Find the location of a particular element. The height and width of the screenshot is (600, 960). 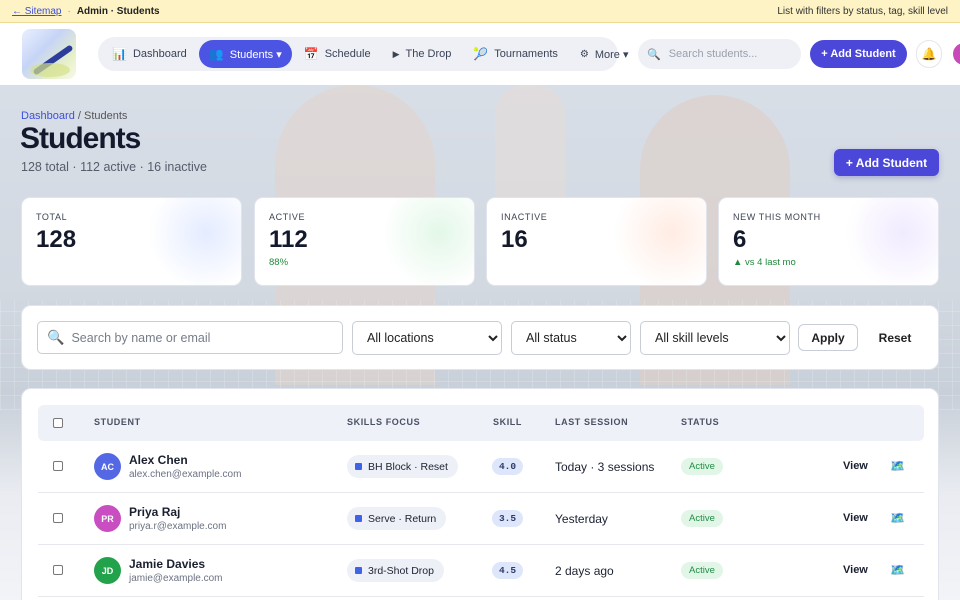

ball-icon: 🎾 is located at coordinates (481, 54).